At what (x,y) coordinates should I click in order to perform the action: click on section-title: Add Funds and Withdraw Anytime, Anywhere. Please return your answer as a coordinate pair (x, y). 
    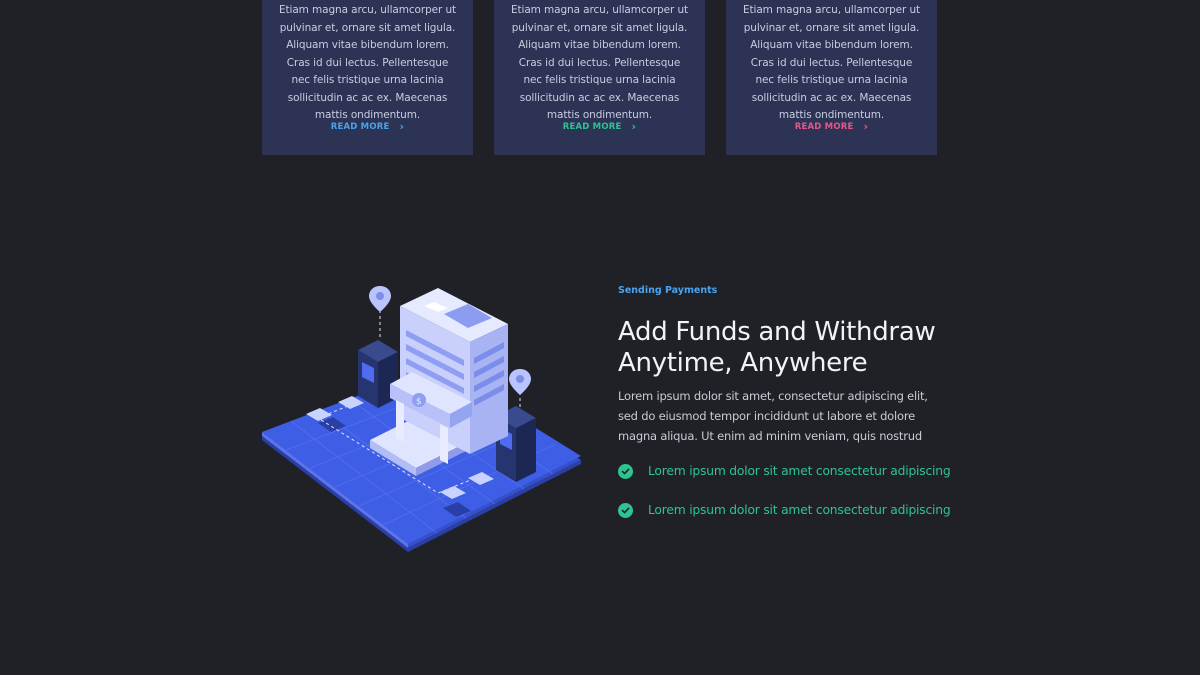
    Looking at the image, I should click on (783, 348).